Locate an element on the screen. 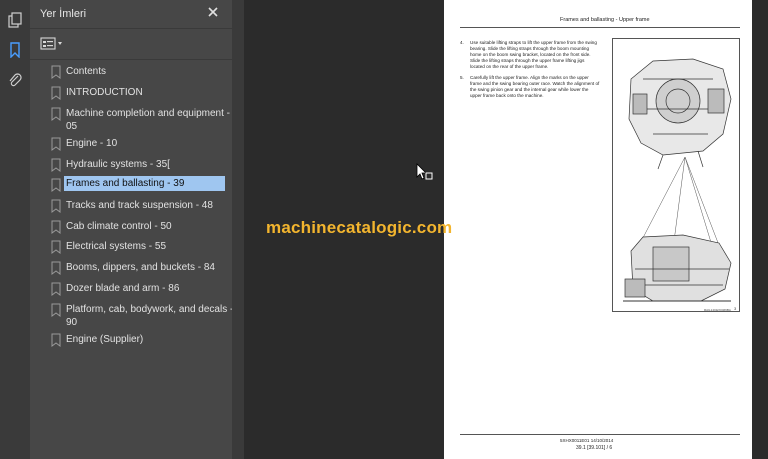 The image size is (768, 459). bookmark-item: Electrical systems - 55 is located at coordinates (131, 247).